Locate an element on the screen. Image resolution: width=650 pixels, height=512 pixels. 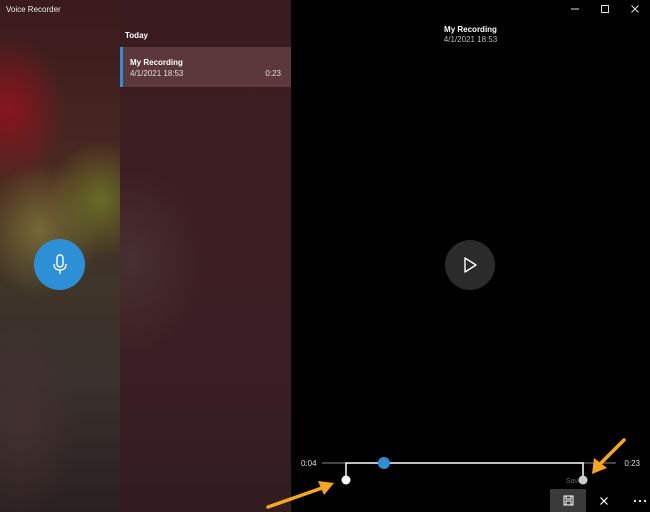
maximize-icon is located at coordinates (605, 9).